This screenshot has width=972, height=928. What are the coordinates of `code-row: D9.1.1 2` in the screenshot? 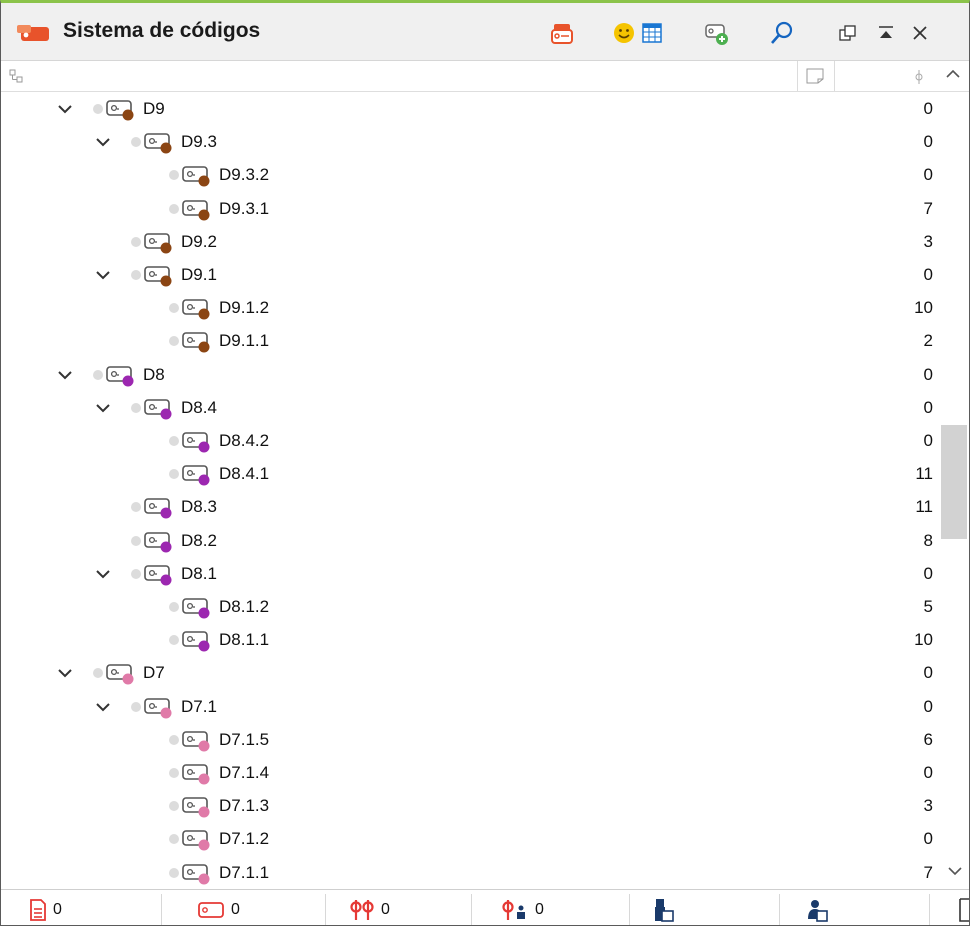 It's located at (470, 341).